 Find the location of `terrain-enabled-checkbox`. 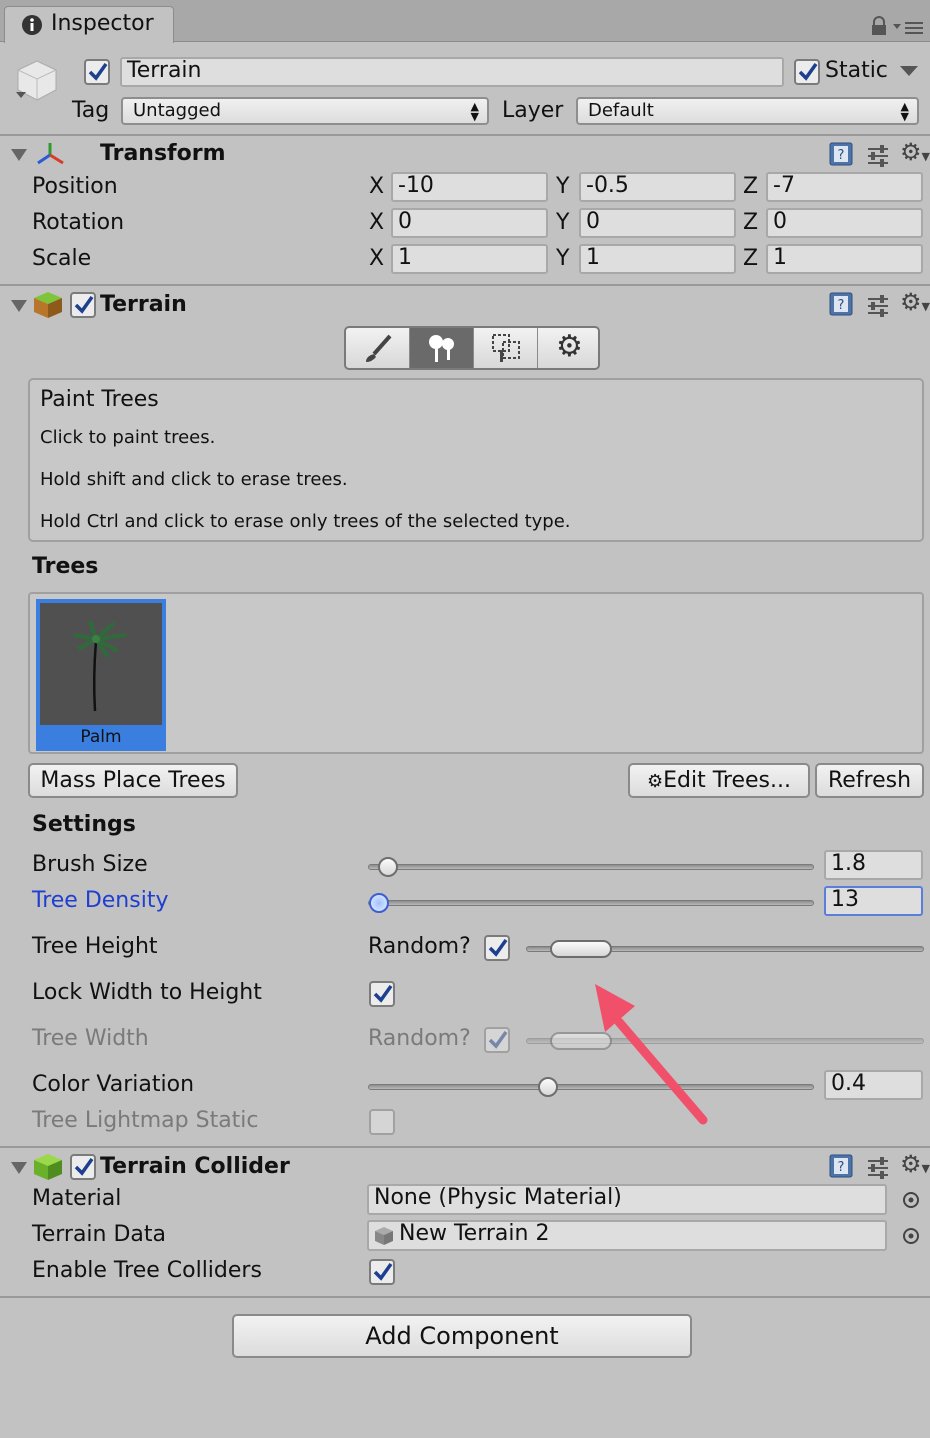

terrain-enabled-checkbox is located at coordinates (83, 305).